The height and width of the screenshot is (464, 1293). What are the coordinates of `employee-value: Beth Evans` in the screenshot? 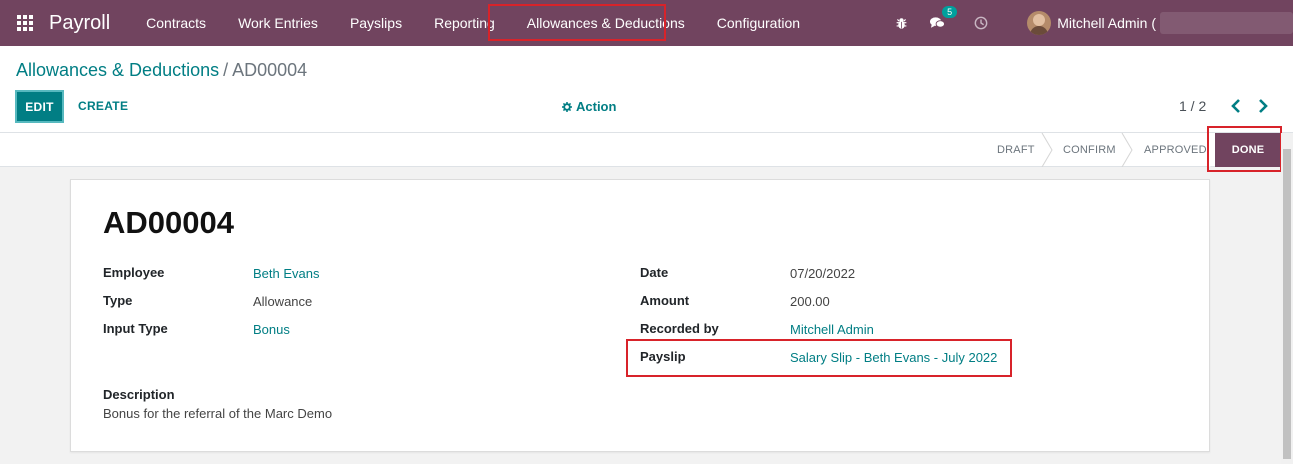 It's located at (286, 273).